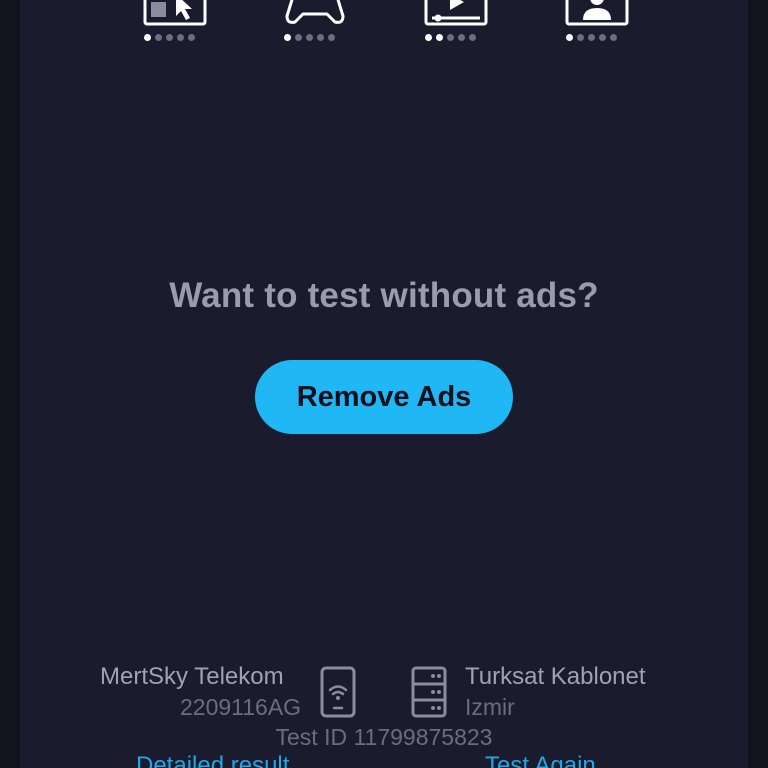  I want to click on activity-browsing, so click(175, 23).